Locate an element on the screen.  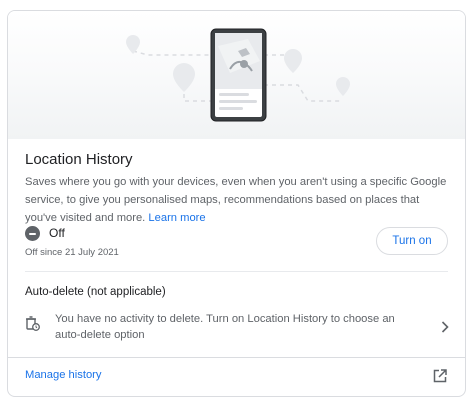
status-state: Off is located at coordinates (57, 233).